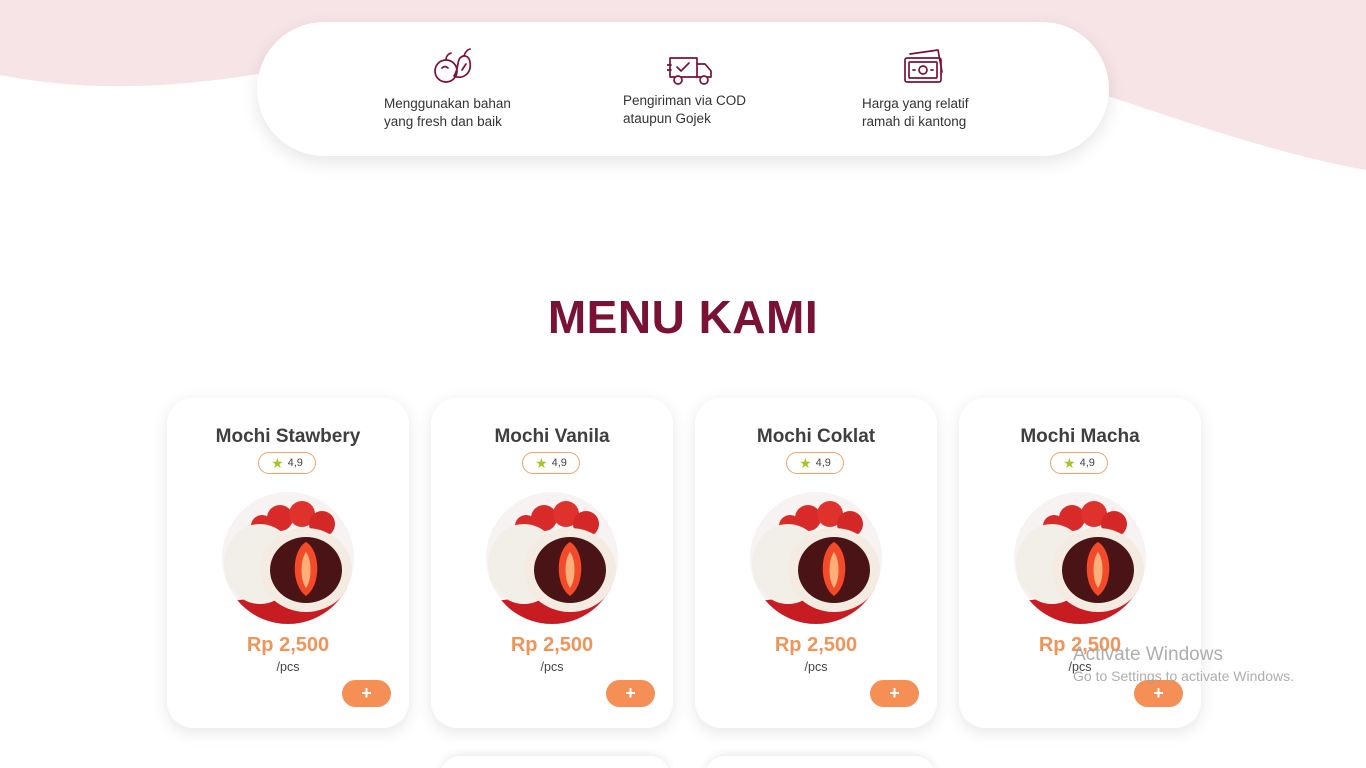  I want to click on watermark-subtitle: Go to Settings to activate Windows., so click(1183, 676).